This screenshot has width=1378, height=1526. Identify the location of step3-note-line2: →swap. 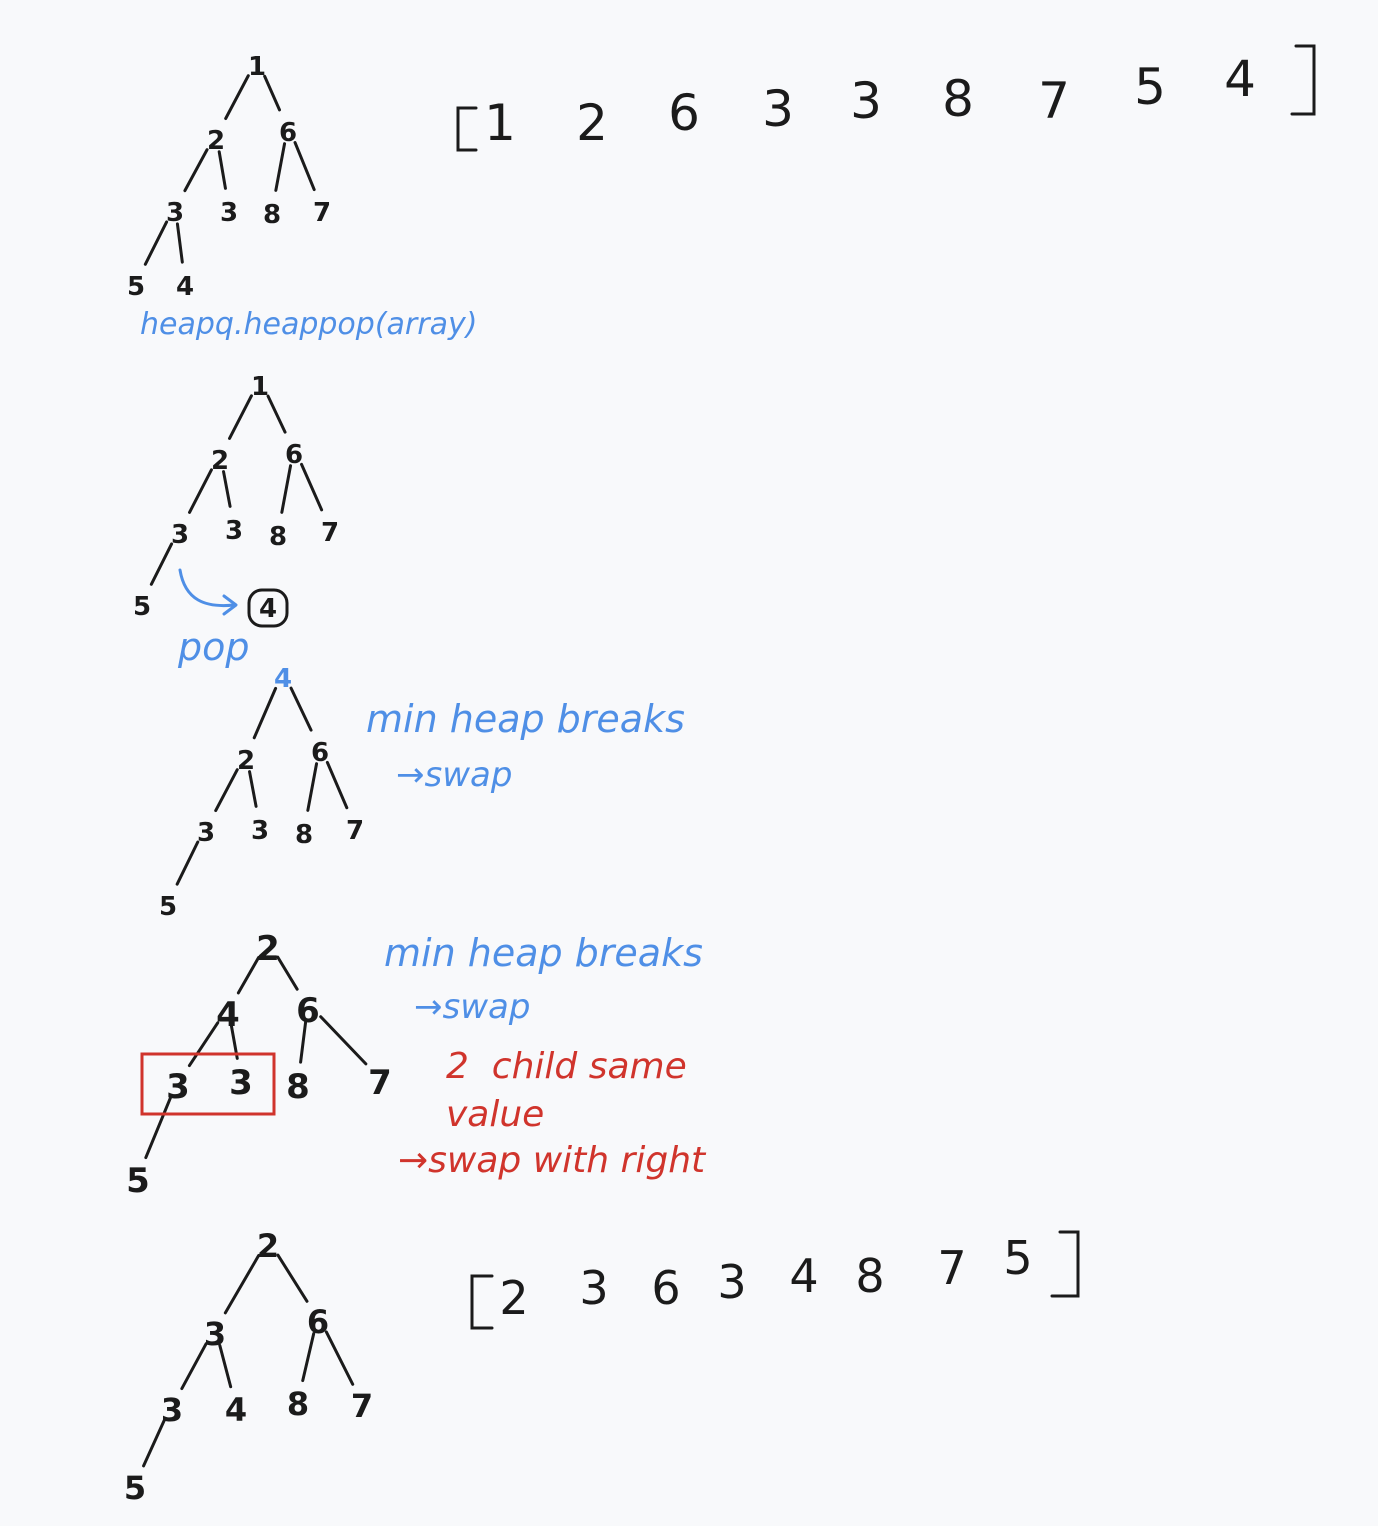
(454, 775).